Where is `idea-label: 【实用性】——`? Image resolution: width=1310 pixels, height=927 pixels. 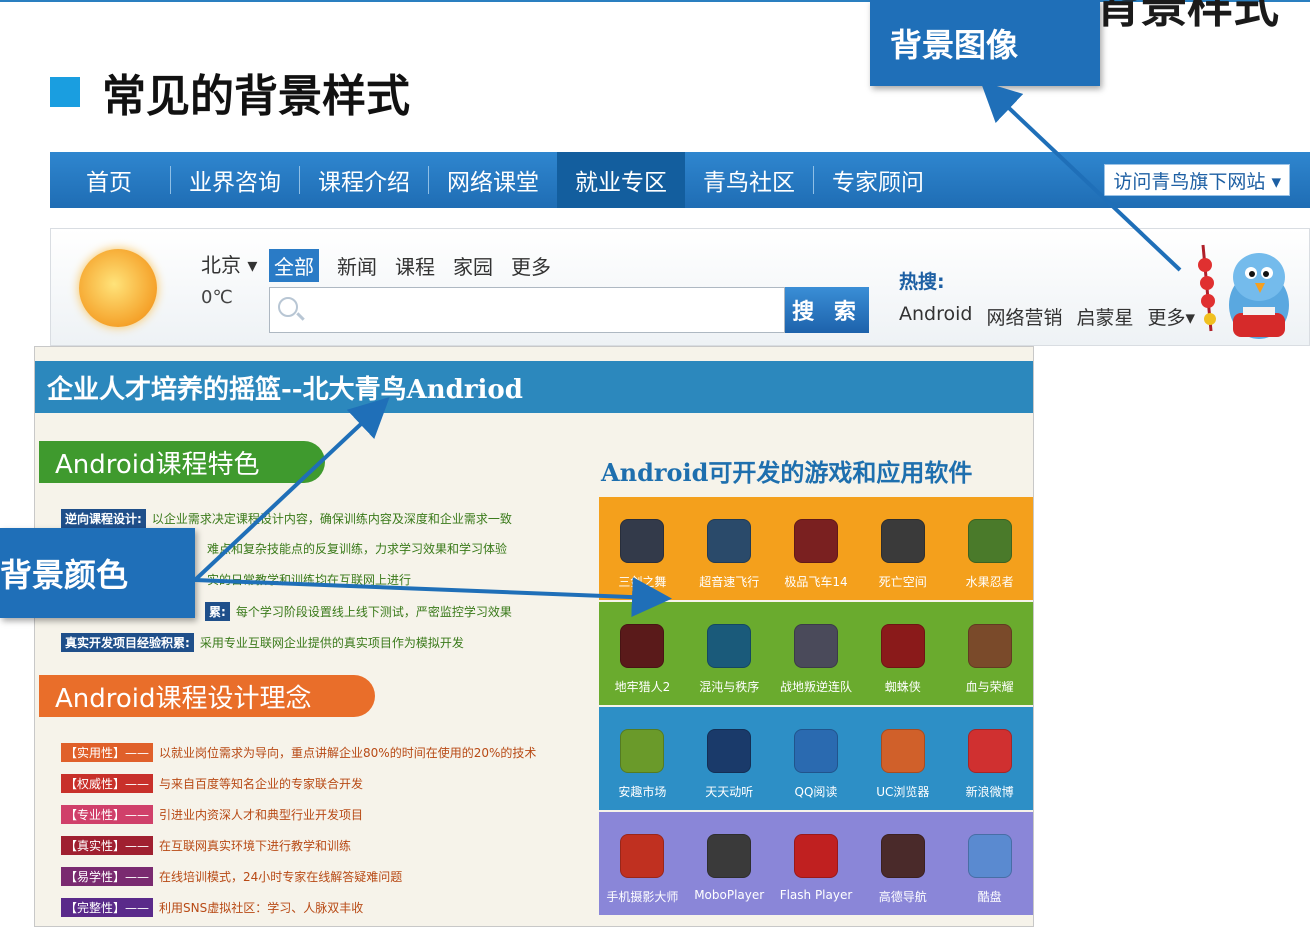 idea-label: 【实用性】—— is located at coordinates (107, 752).